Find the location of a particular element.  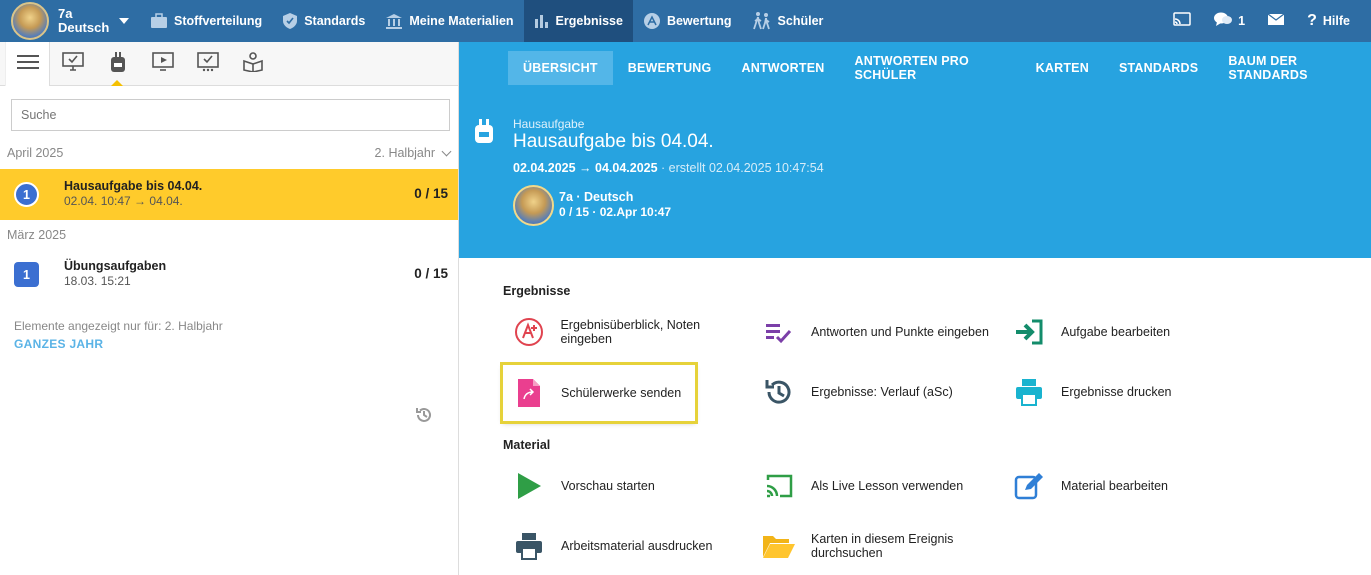

library-icon is located at coordinates (394, 21).